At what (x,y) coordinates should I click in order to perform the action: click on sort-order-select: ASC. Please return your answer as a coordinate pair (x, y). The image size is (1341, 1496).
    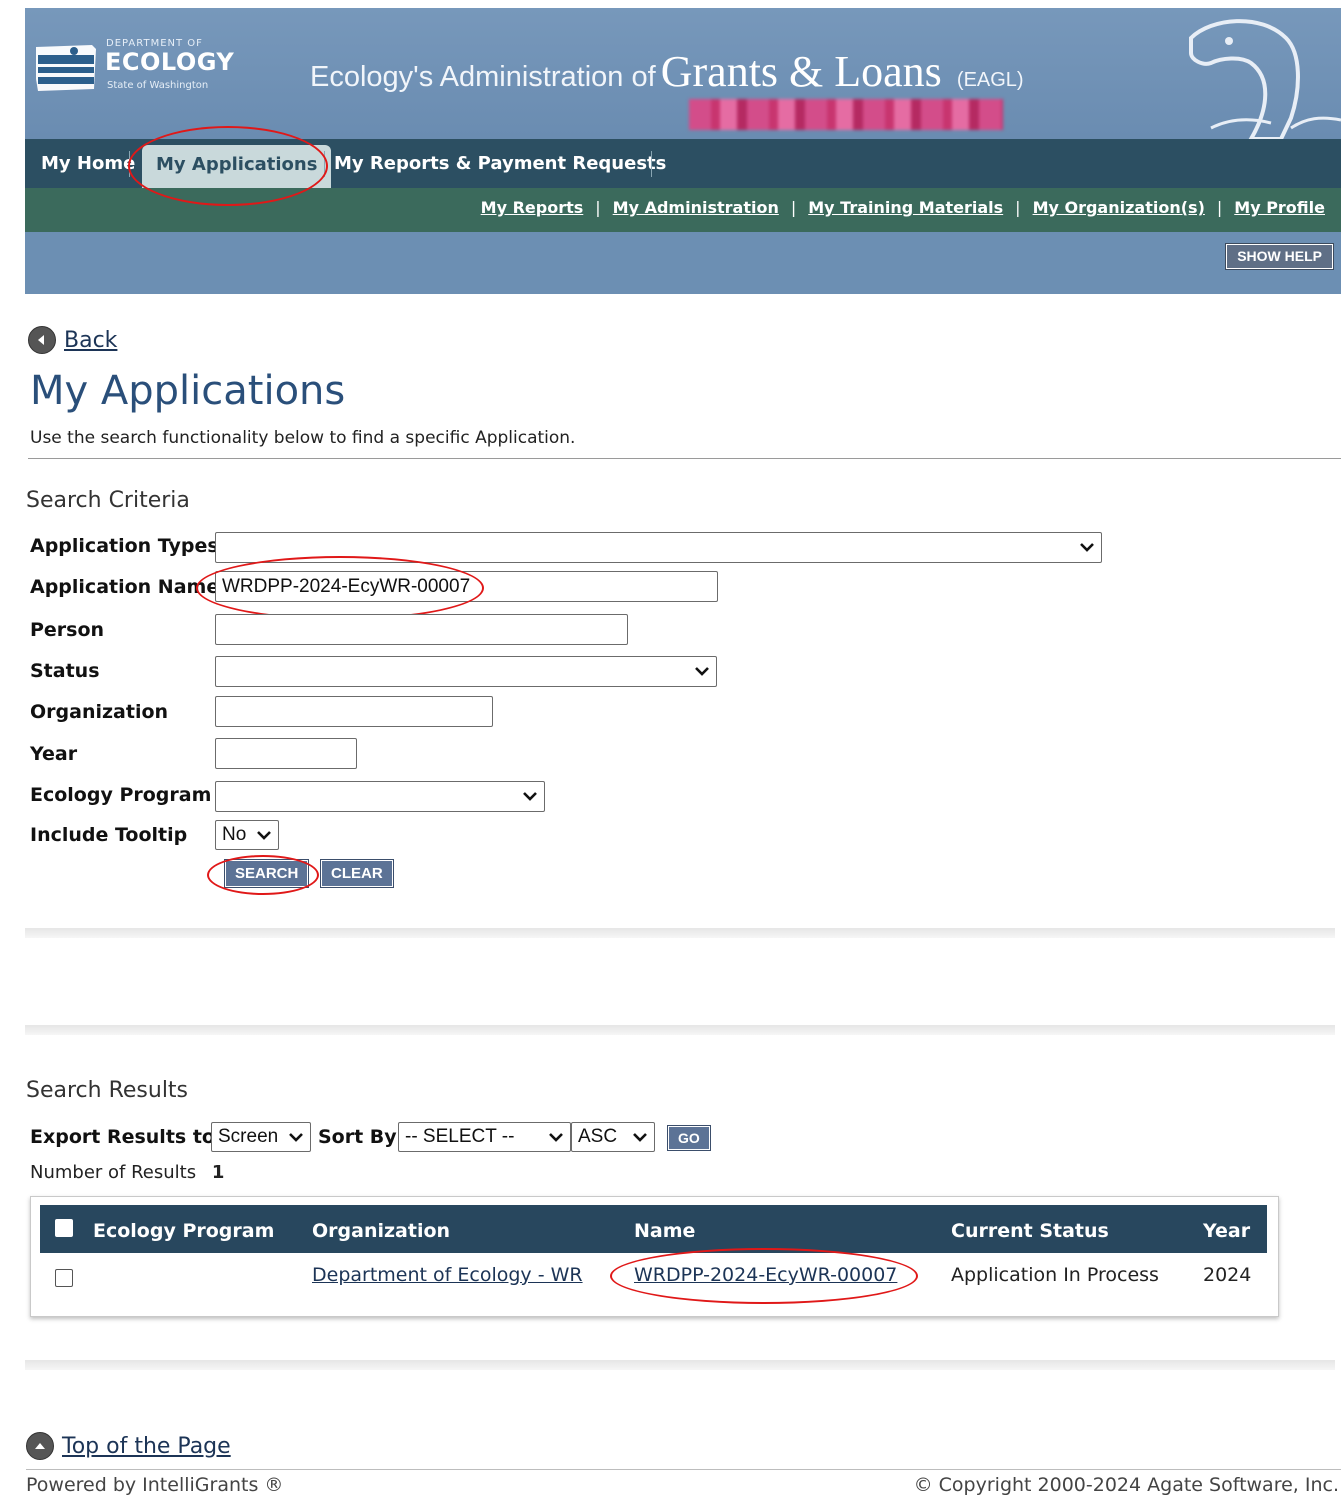
    Looking at the image, I should click on (613, 1137).